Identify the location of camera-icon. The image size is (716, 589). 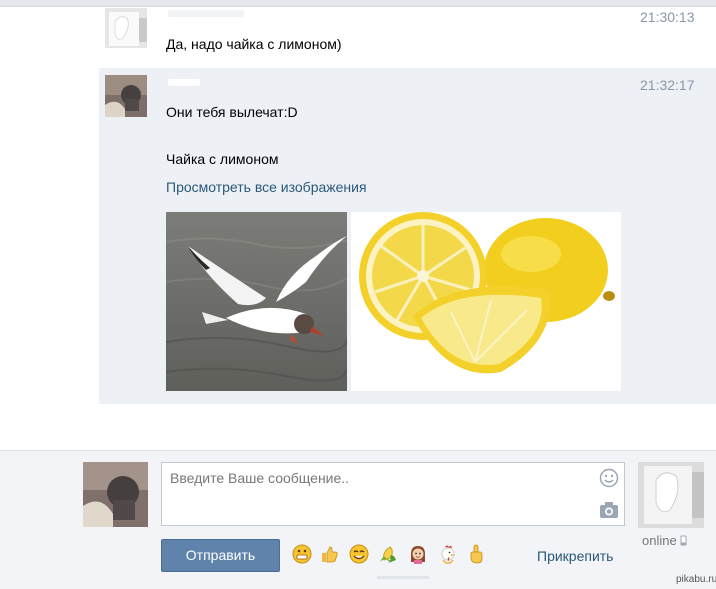
(609, 510).